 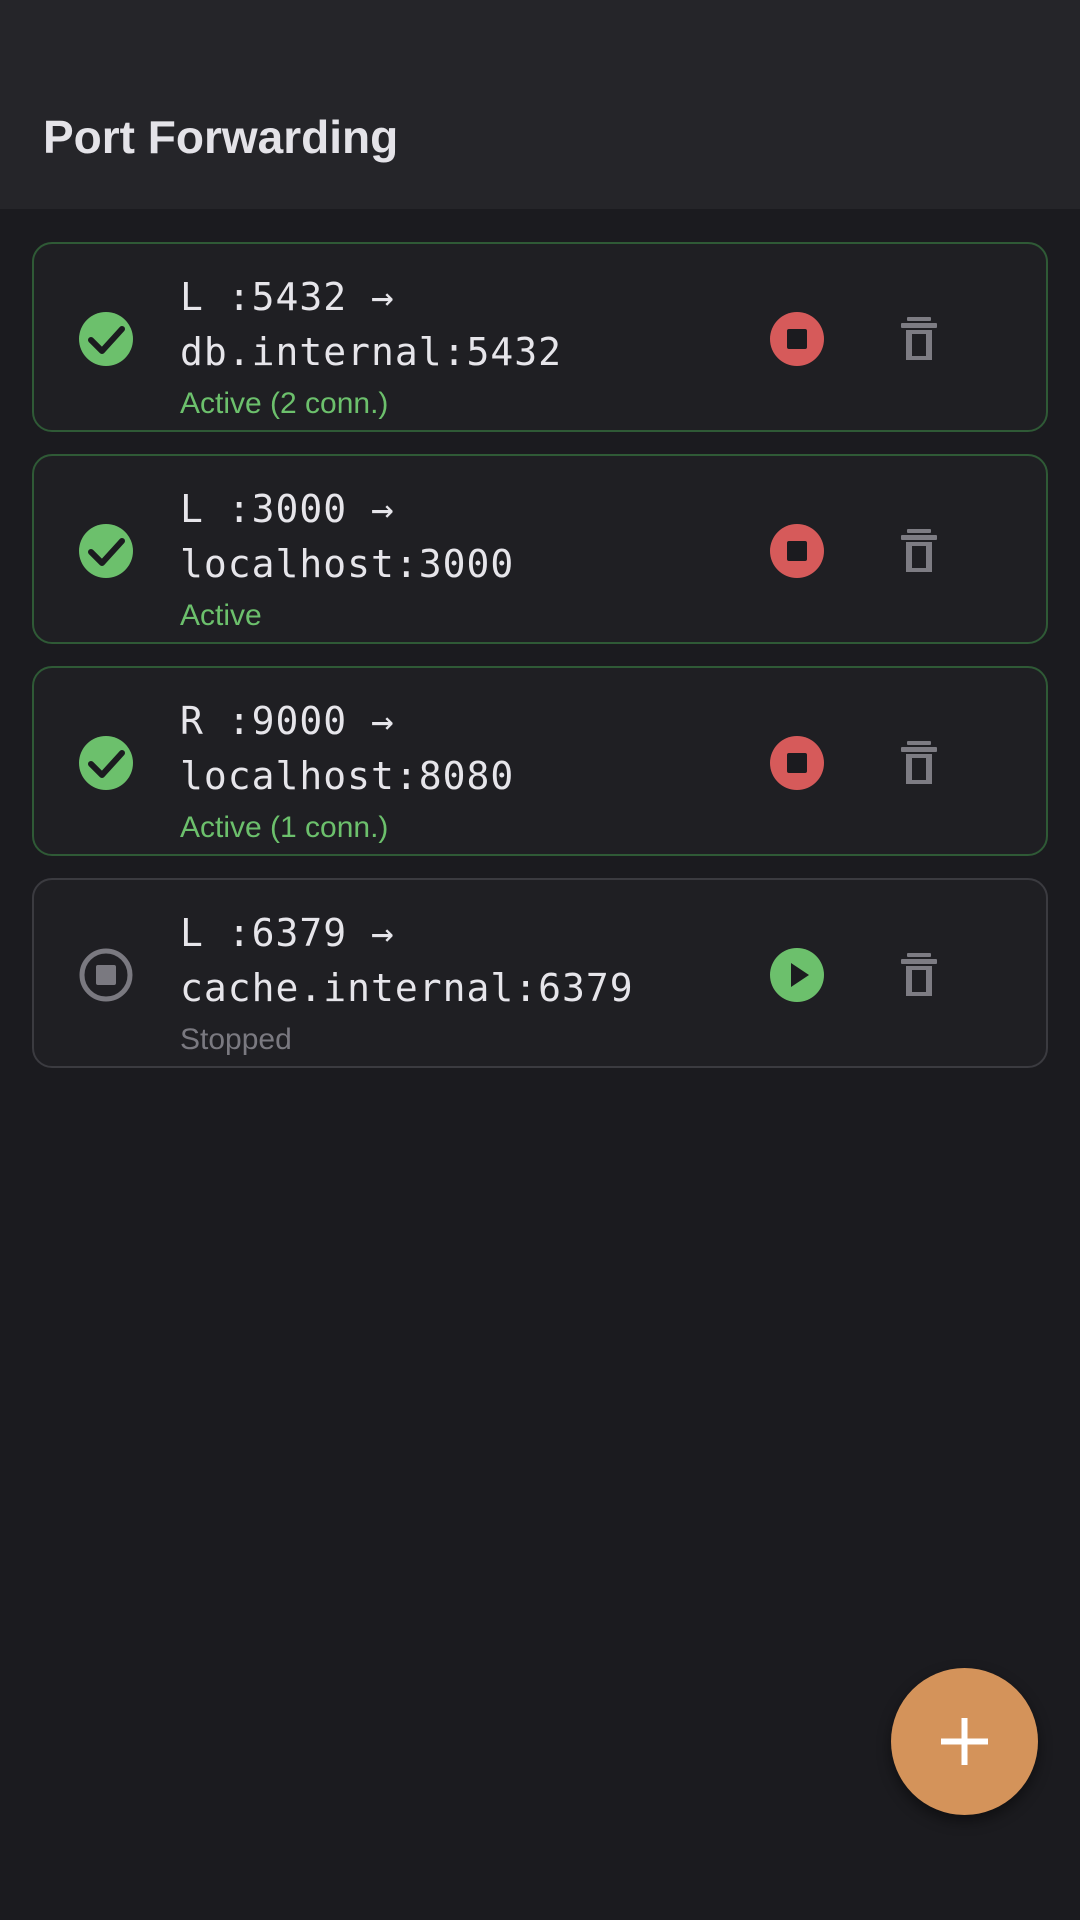 I want to click on rule-source: R :9000 →, so click(x=287, y=721).